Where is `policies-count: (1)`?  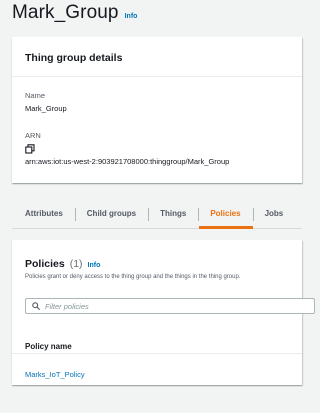 policies-count: (1) is located at coordinates (76, 264).